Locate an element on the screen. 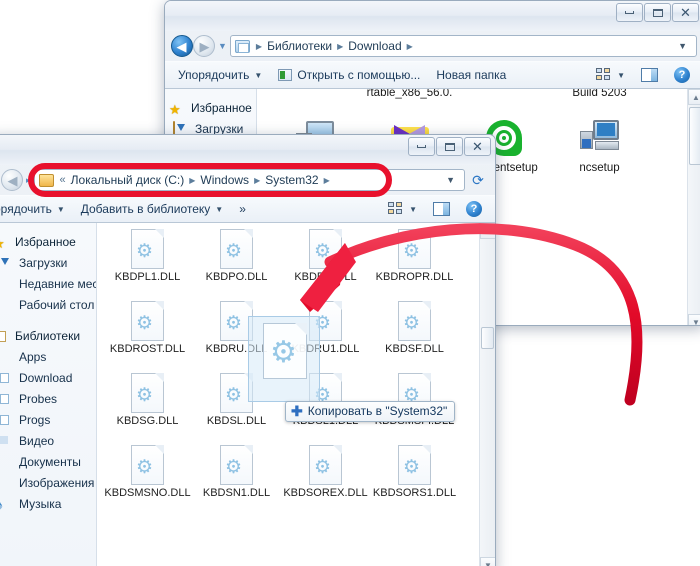 The width and height of the screenshot is (700, 566). recent-pages-dropdown: ▸ is located at coordinates (28, 180).